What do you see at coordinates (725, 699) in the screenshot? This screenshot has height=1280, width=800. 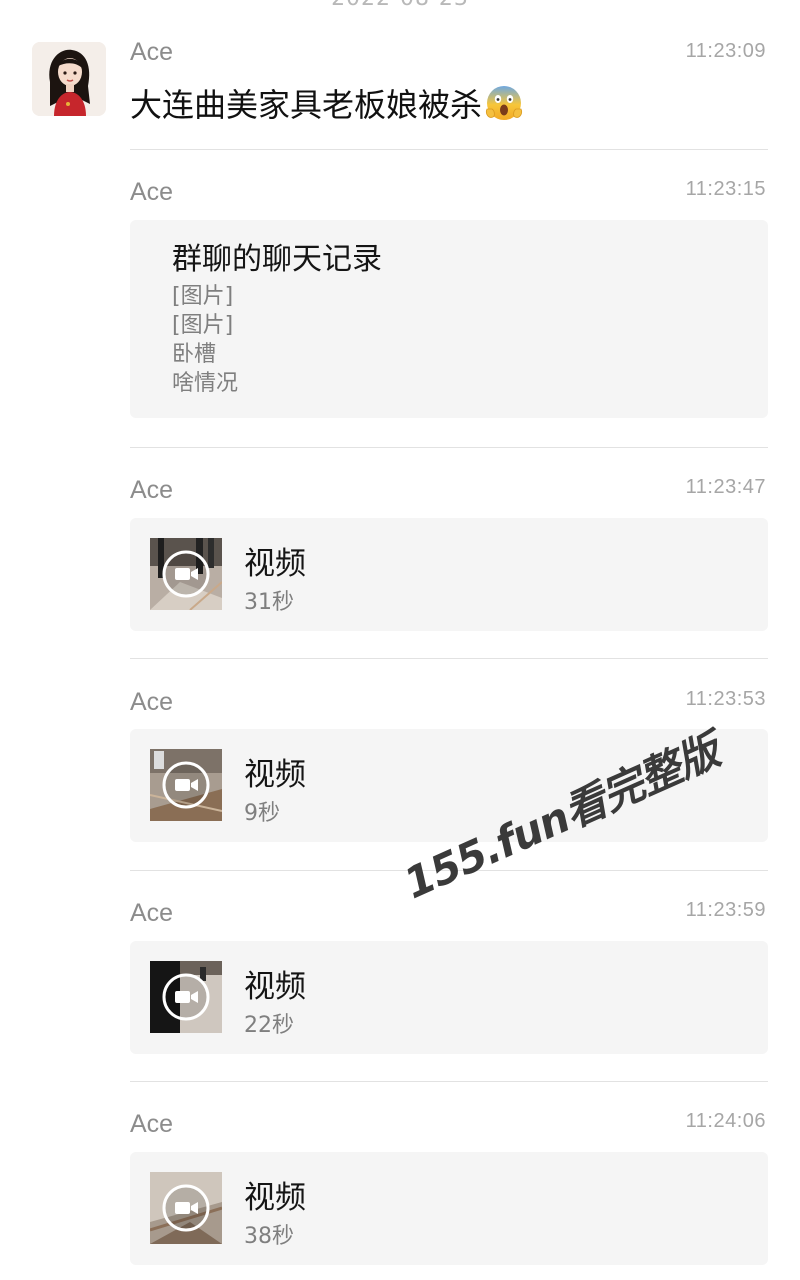 I see `message-time: 11:23:53` at bounding box center [725, 699].